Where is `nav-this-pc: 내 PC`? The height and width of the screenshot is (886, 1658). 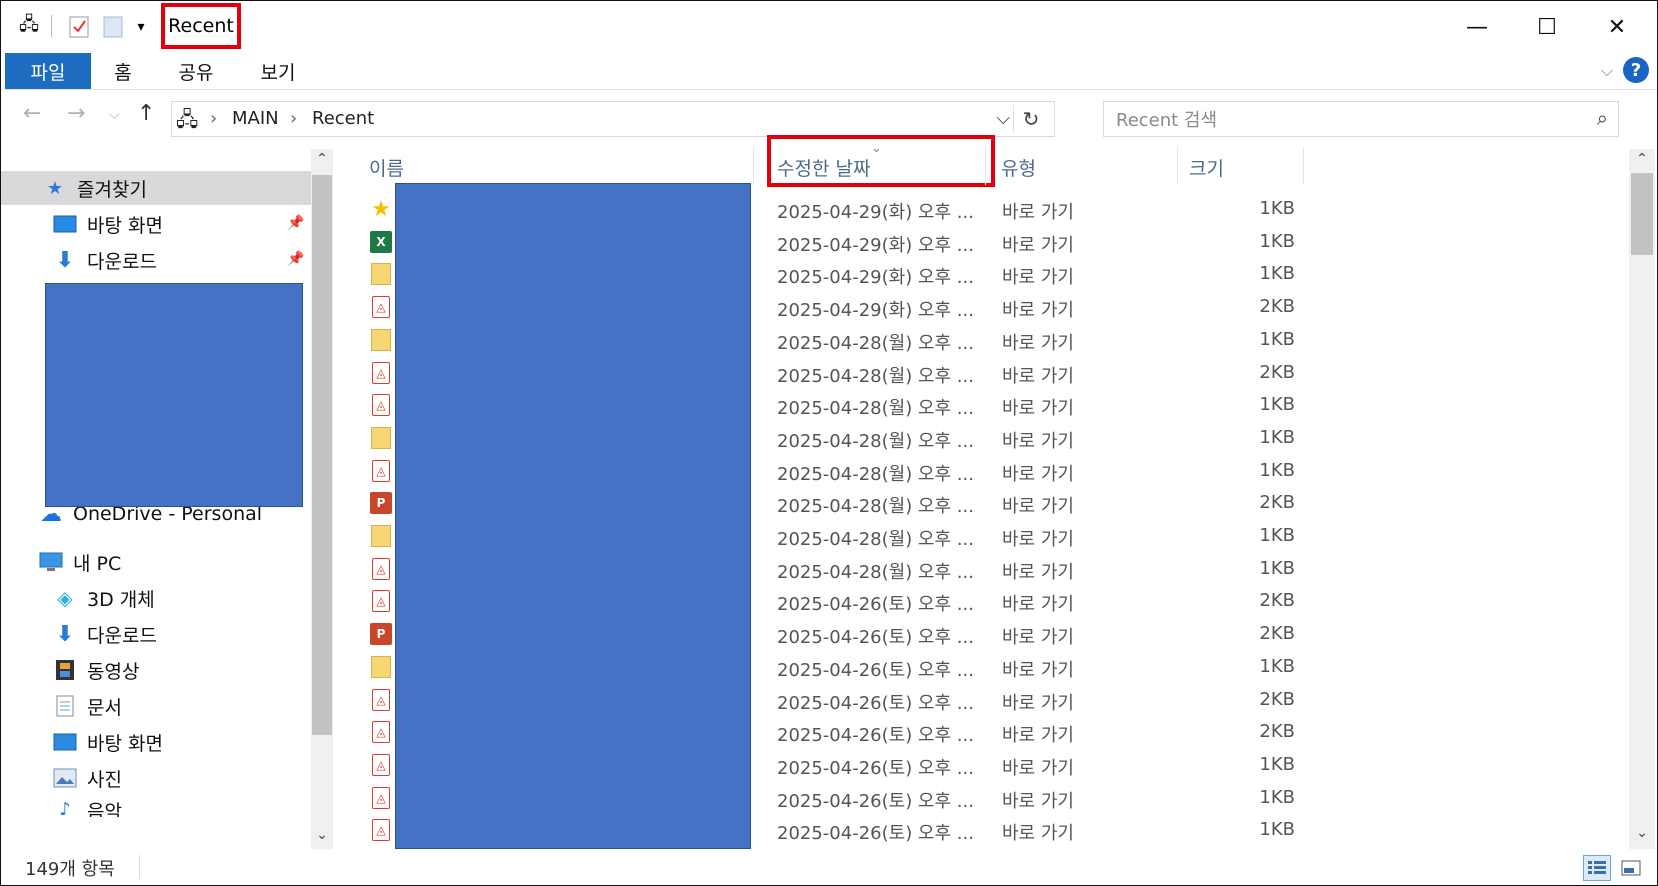 nav-this-pc: 내 PC is located at coordinates (61, 562).